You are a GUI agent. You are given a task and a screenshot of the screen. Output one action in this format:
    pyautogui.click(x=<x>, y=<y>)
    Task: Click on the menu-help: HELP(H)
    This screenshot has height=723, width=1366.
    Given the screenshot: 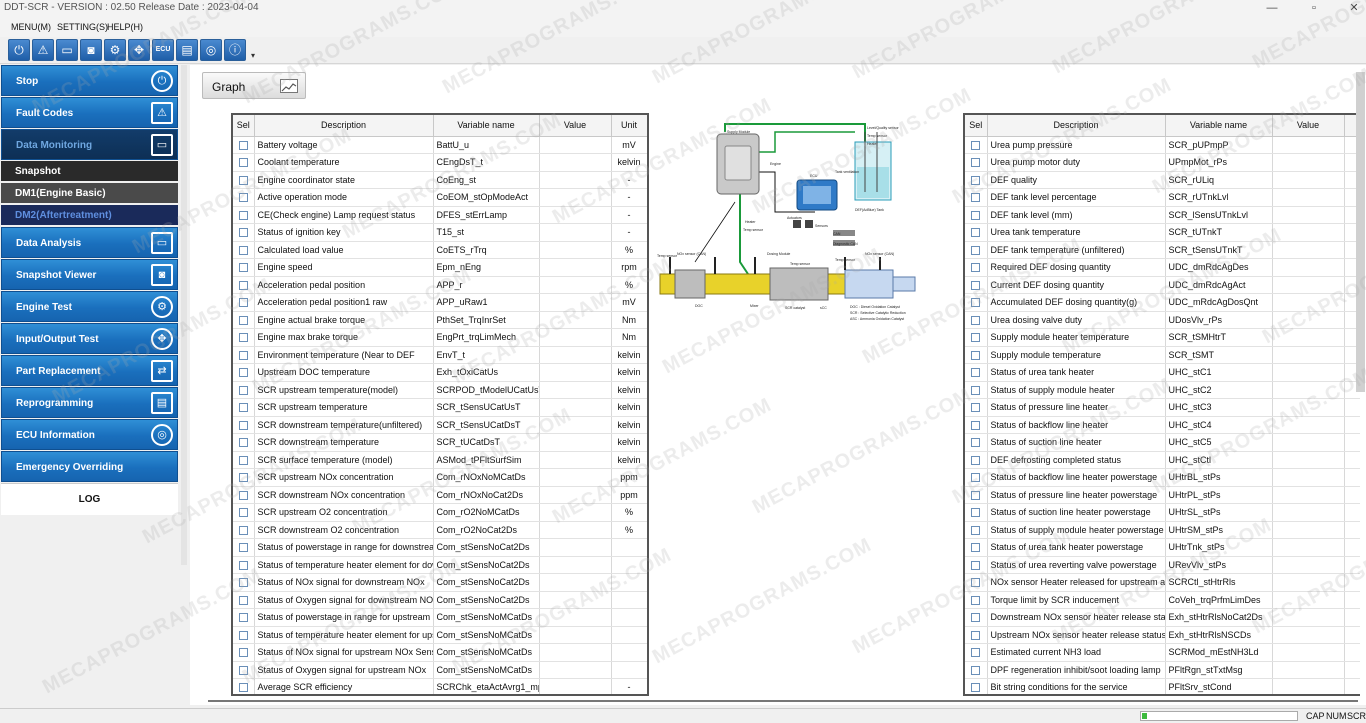 What is the action you would take?
    pyautogui.click(x=125, y=27)
    